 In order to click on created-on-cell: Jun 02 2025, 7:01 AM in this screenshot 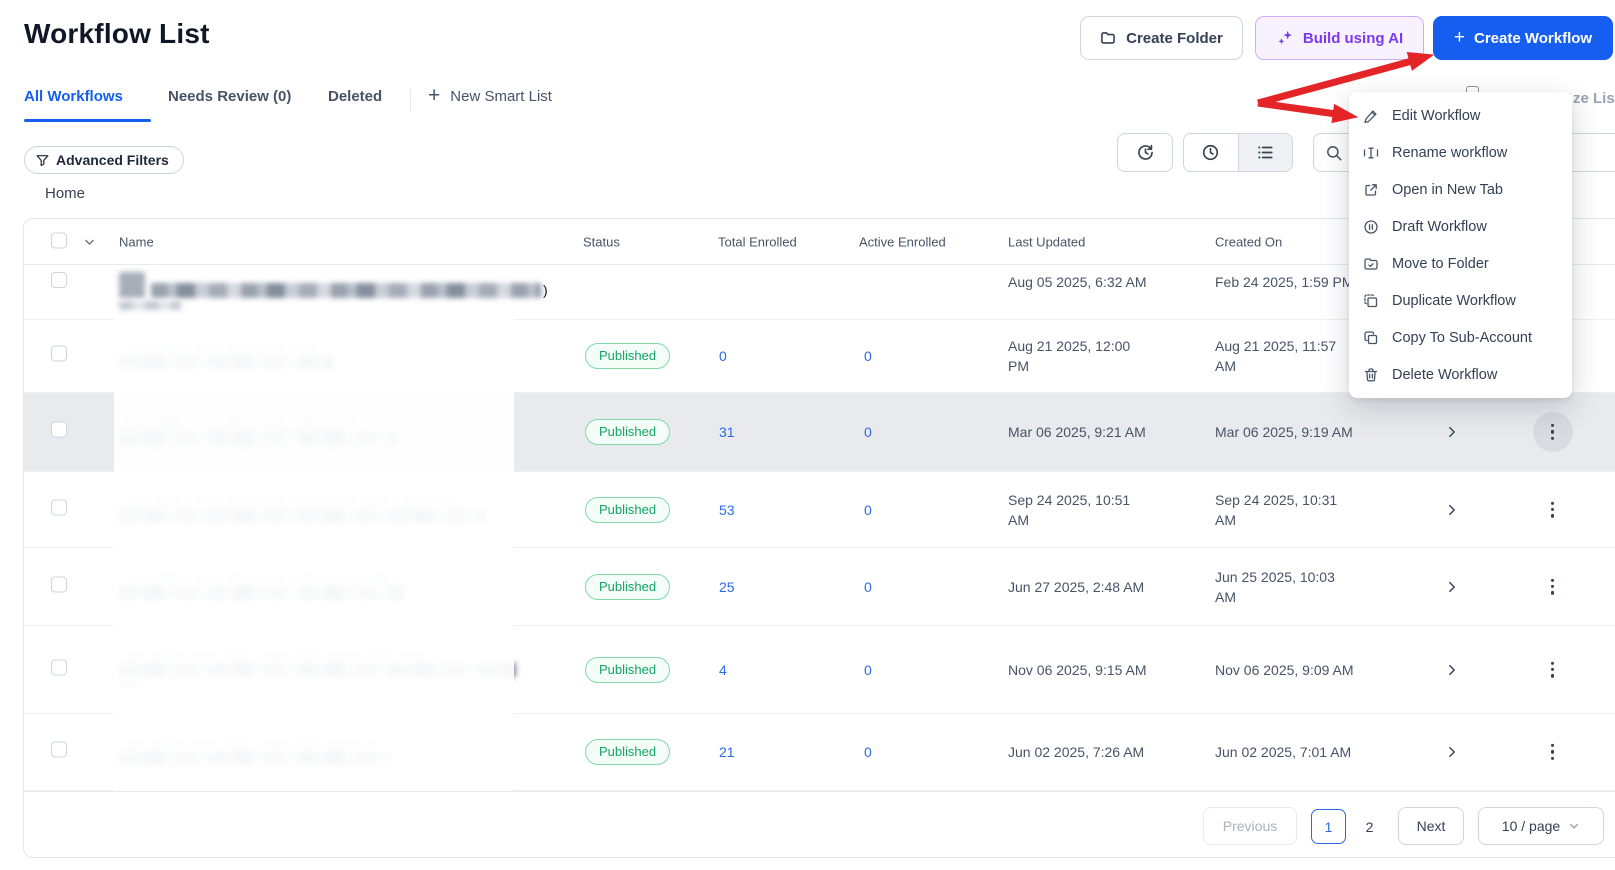, I will do `click(1283, 752)`.